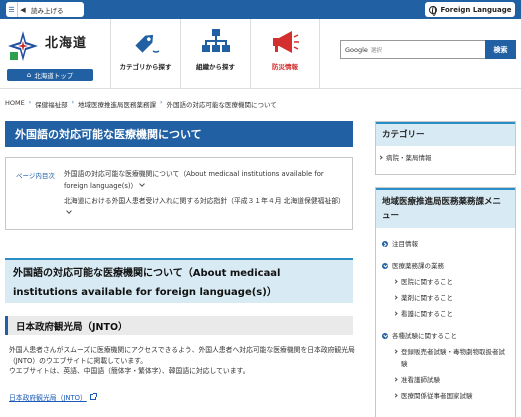  What do you see at coordinates (420, 380) in the screenshot?
I see `sidebar-item-label: 准看護師試験` at bounding box center [420, 380].